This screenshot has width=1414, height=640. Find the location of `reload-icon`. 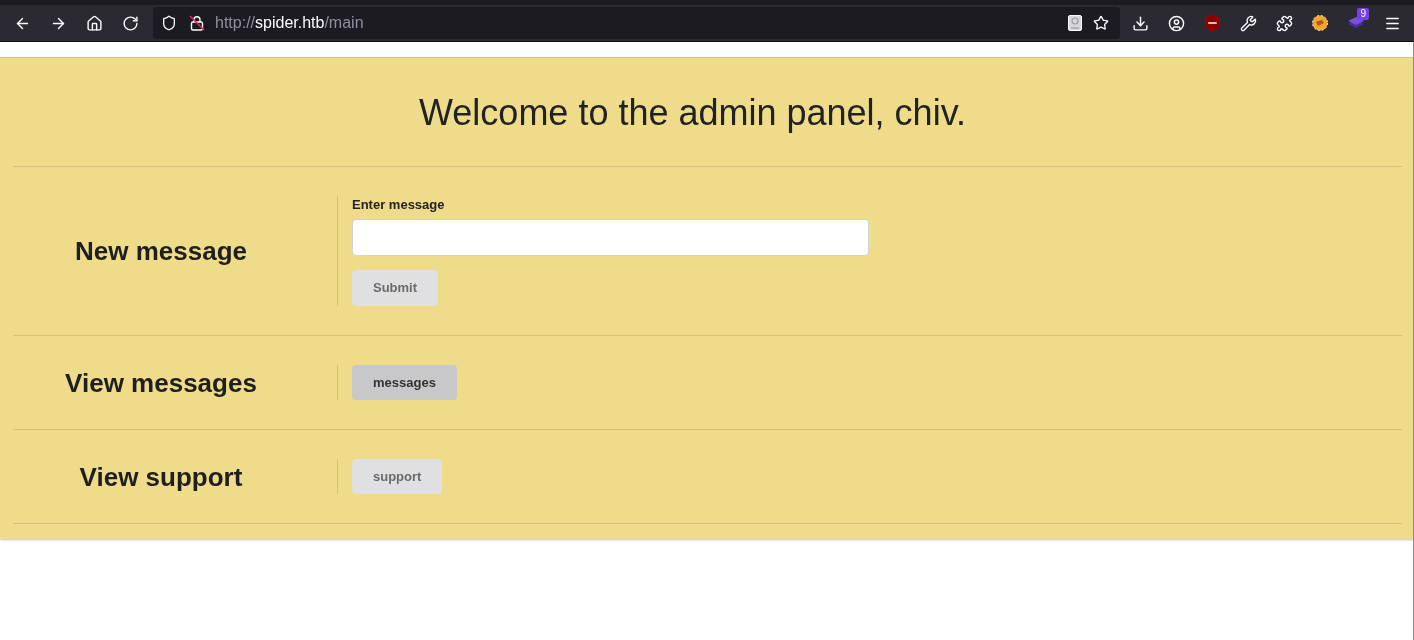

reload-icon is located at coordinates (130, 23).